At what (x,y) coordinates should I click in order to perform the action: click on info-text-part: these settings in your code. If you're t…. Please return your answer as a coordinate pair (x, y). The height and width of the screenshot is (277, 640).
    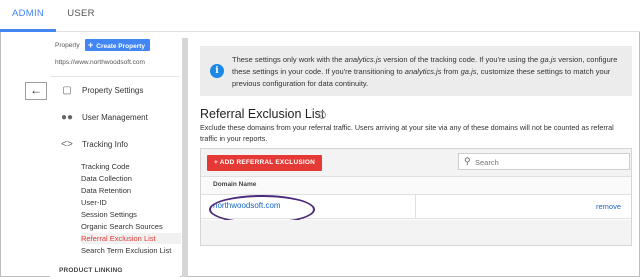
    Looking at the image, I should click on (318, 71).